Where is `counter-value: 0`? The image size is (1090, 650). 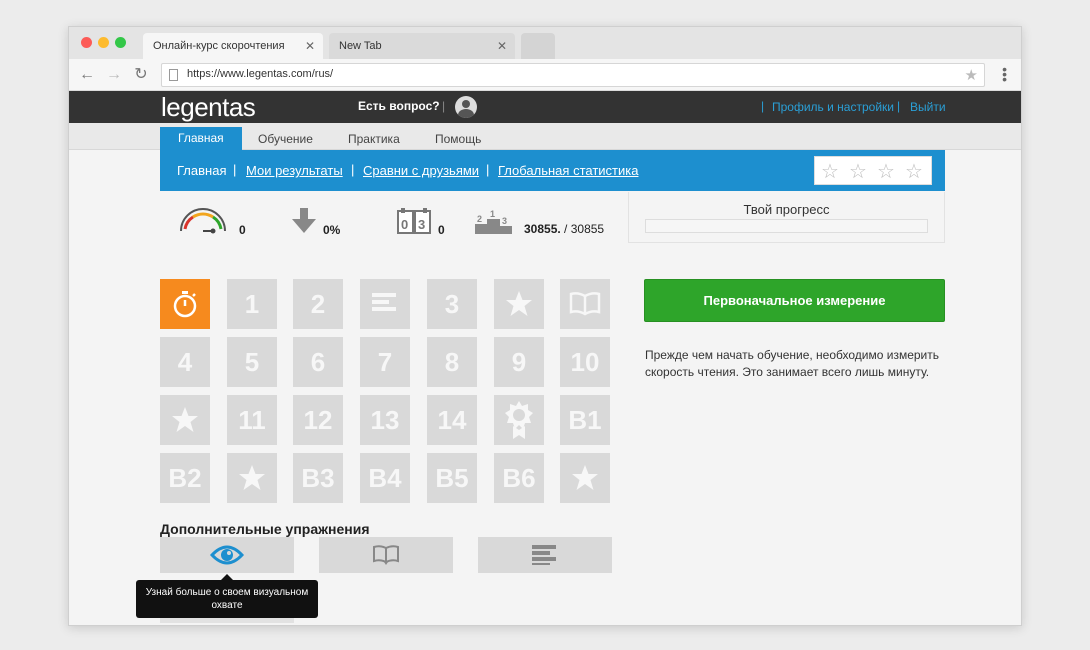
counter-value: 0 is located at coordinates (441, 230).